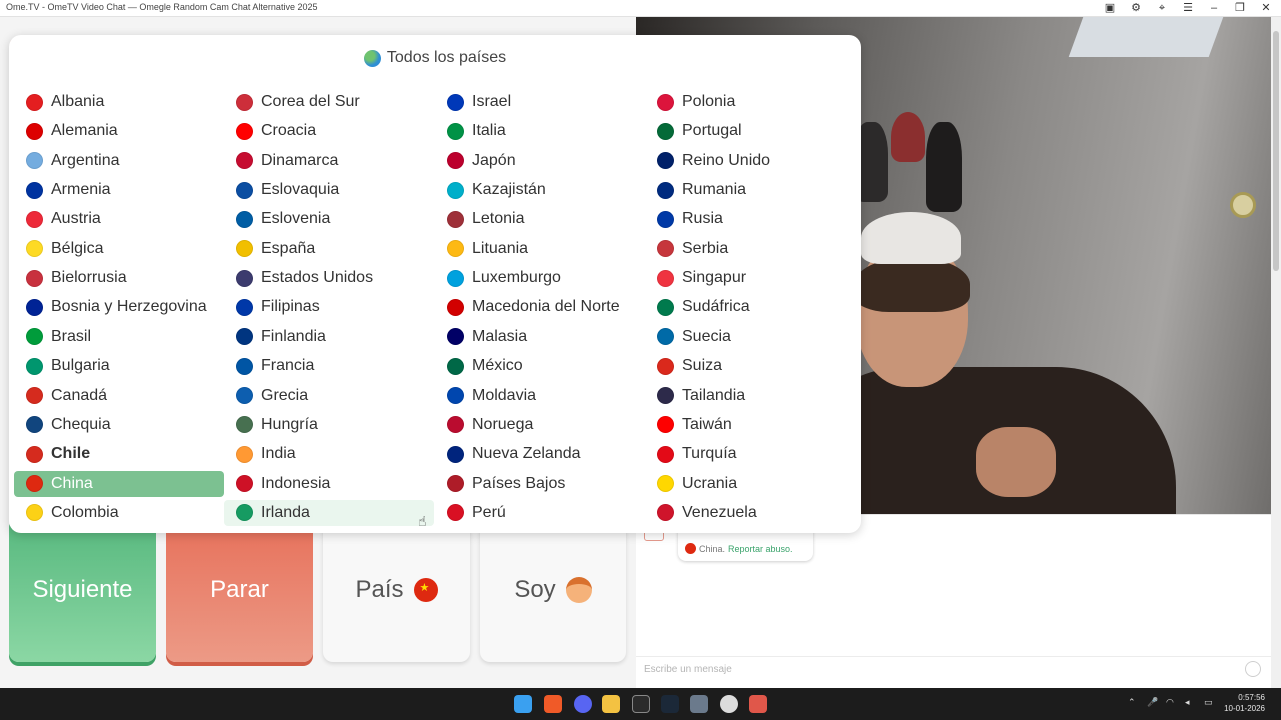 This screenshot has height=720, width=1281. I want to click on report-abuse-link: Reportar abuso., so click(760, 549).